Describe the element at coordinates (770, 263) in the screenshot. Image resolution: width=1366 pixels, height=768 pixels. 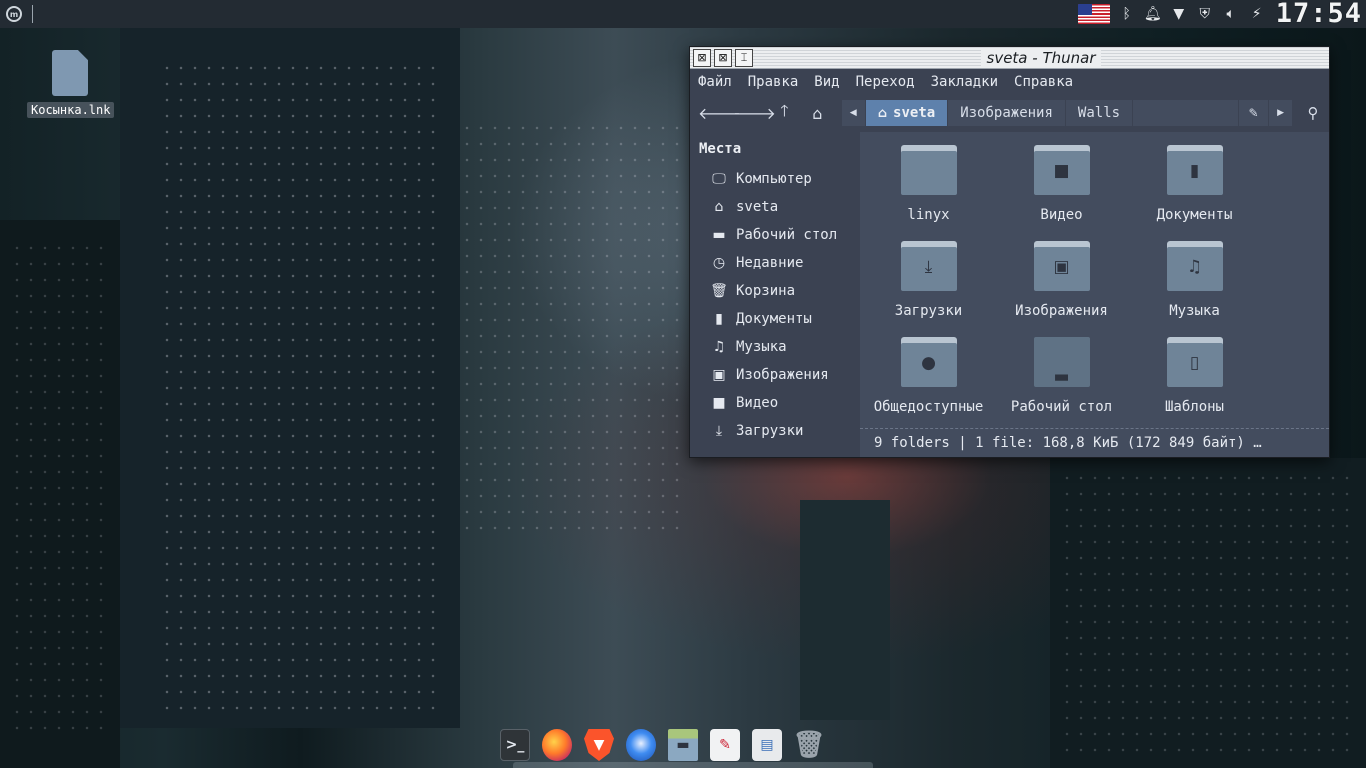
I see `sidebar-item-label: Недавние` at that location.